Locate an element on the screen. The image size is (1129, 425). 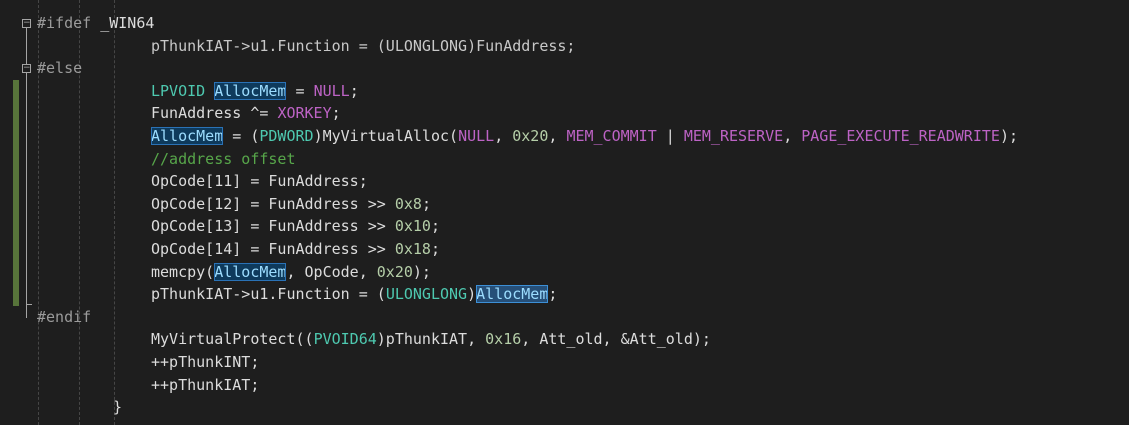
code-token: memcpy( is located at coordinates (183, 271).